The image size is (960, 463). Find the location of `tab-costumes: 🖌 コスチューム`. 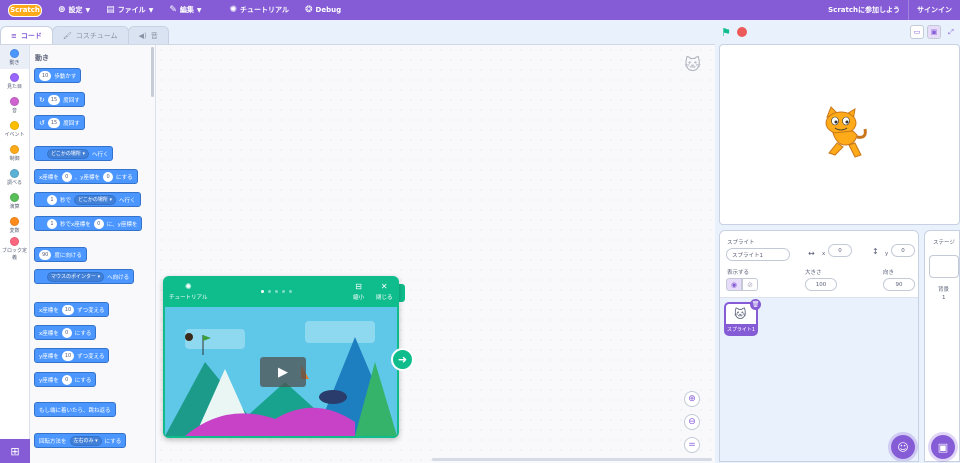

tab-costumes: 🖌 コスチューム is located at coordinates (90, 35).